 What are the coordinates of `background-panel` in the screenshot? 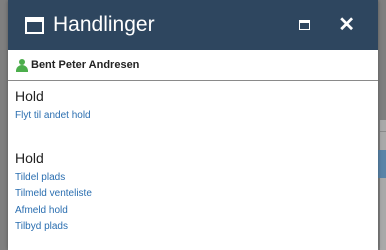 It's located at (383, 185).